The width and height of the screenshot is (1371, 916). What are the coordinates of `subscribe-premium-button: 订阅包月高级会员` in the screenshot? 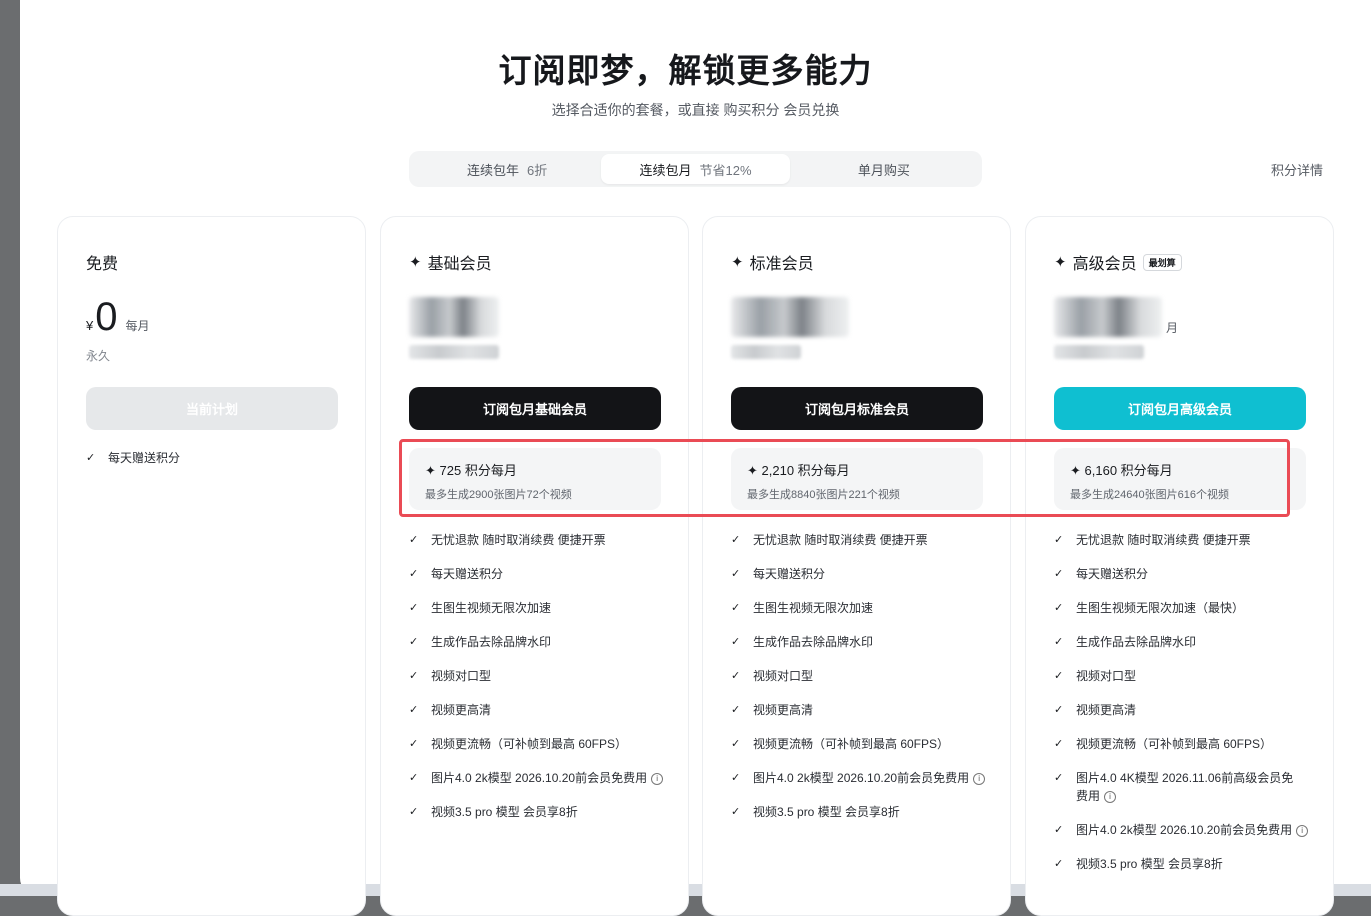 It's located at (1180, 408).